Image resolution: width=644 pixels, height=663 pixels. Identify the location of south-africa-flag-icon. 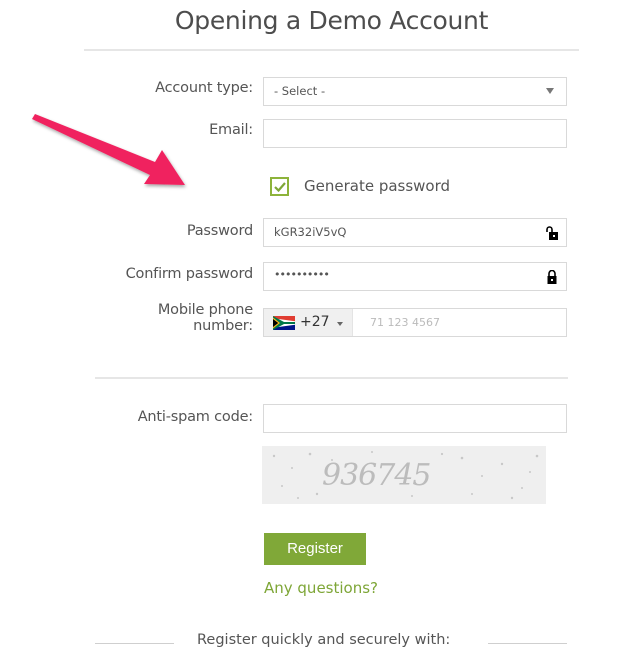
(284, 323).